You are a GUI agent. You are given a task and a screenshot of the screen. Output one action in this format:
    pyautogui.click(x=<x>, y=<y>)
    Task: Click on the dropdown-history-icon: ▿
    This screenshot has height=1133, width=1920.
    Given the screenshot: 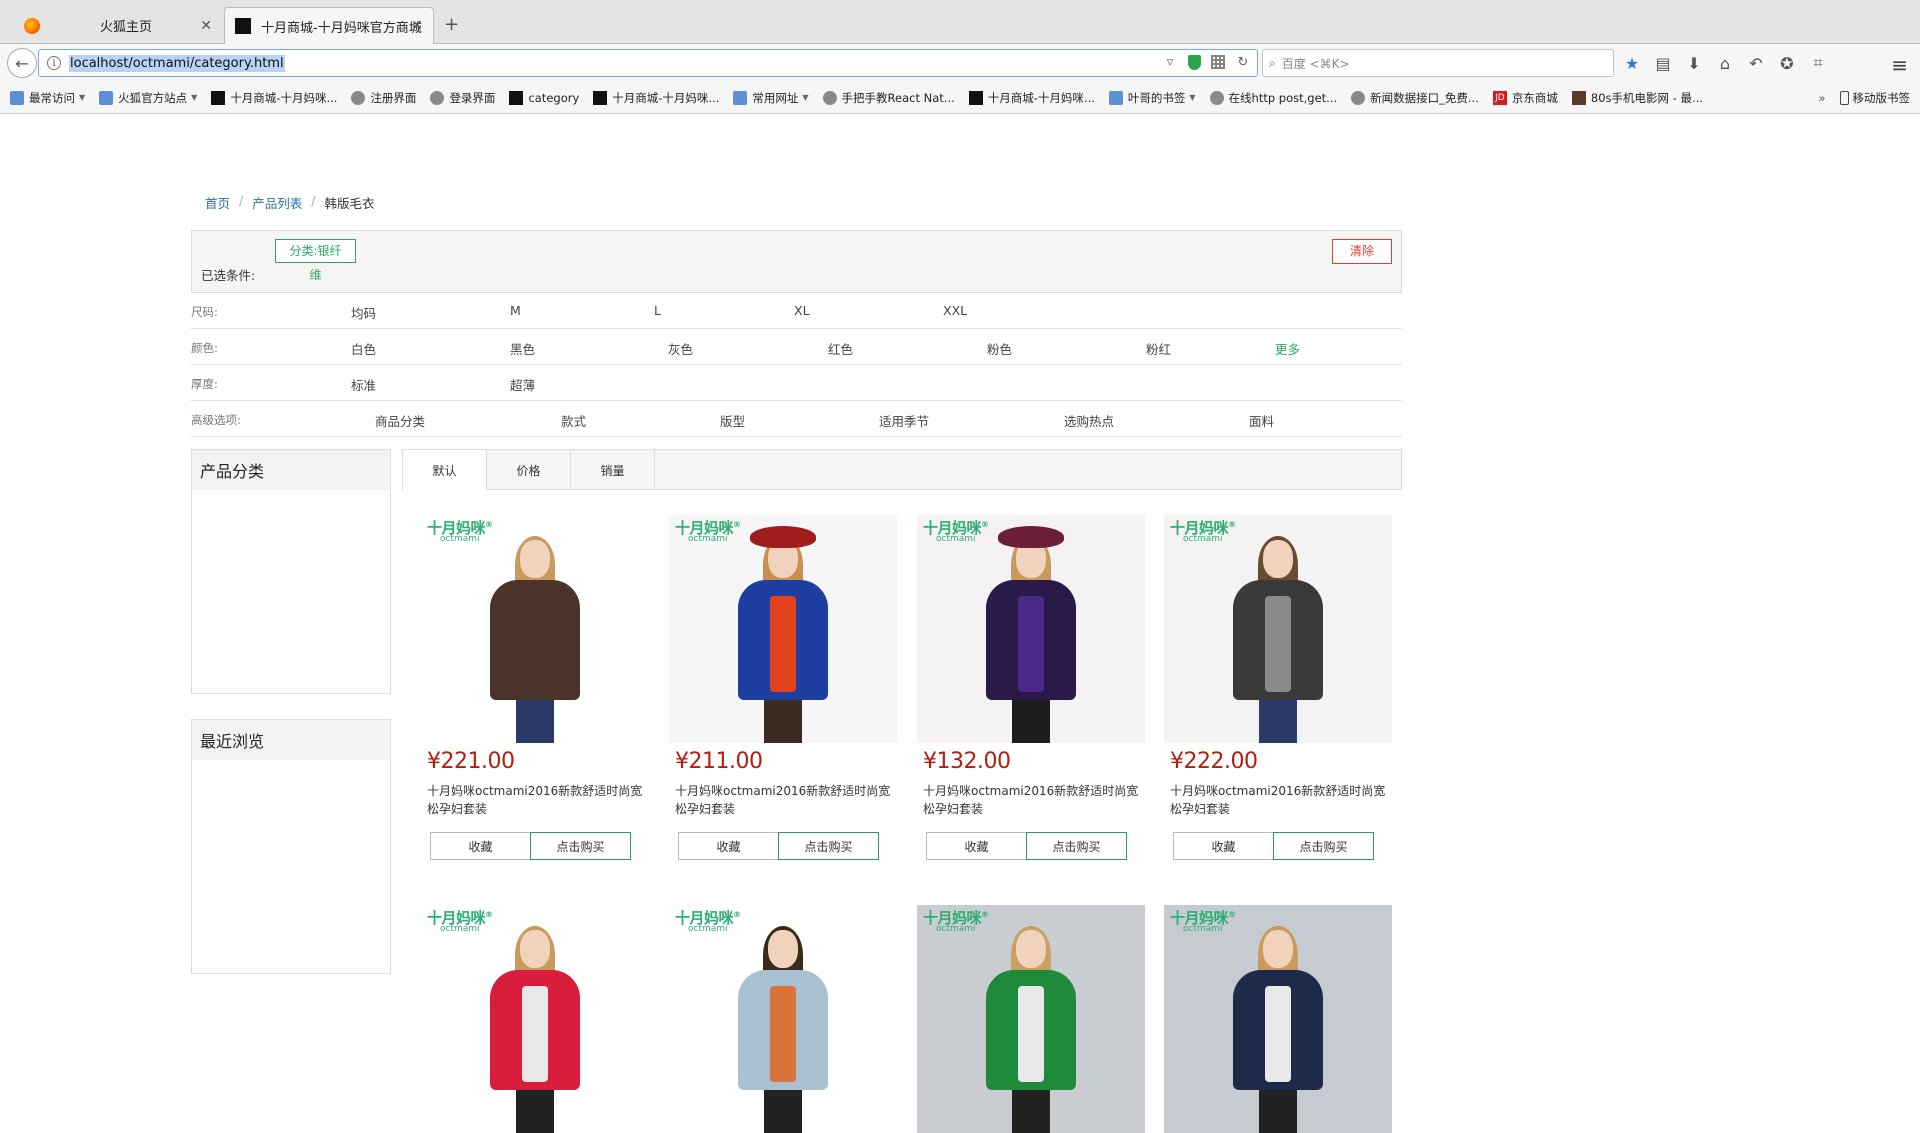 What is the action you would take?
    pyautogui.click(x=1170, y=62)
    